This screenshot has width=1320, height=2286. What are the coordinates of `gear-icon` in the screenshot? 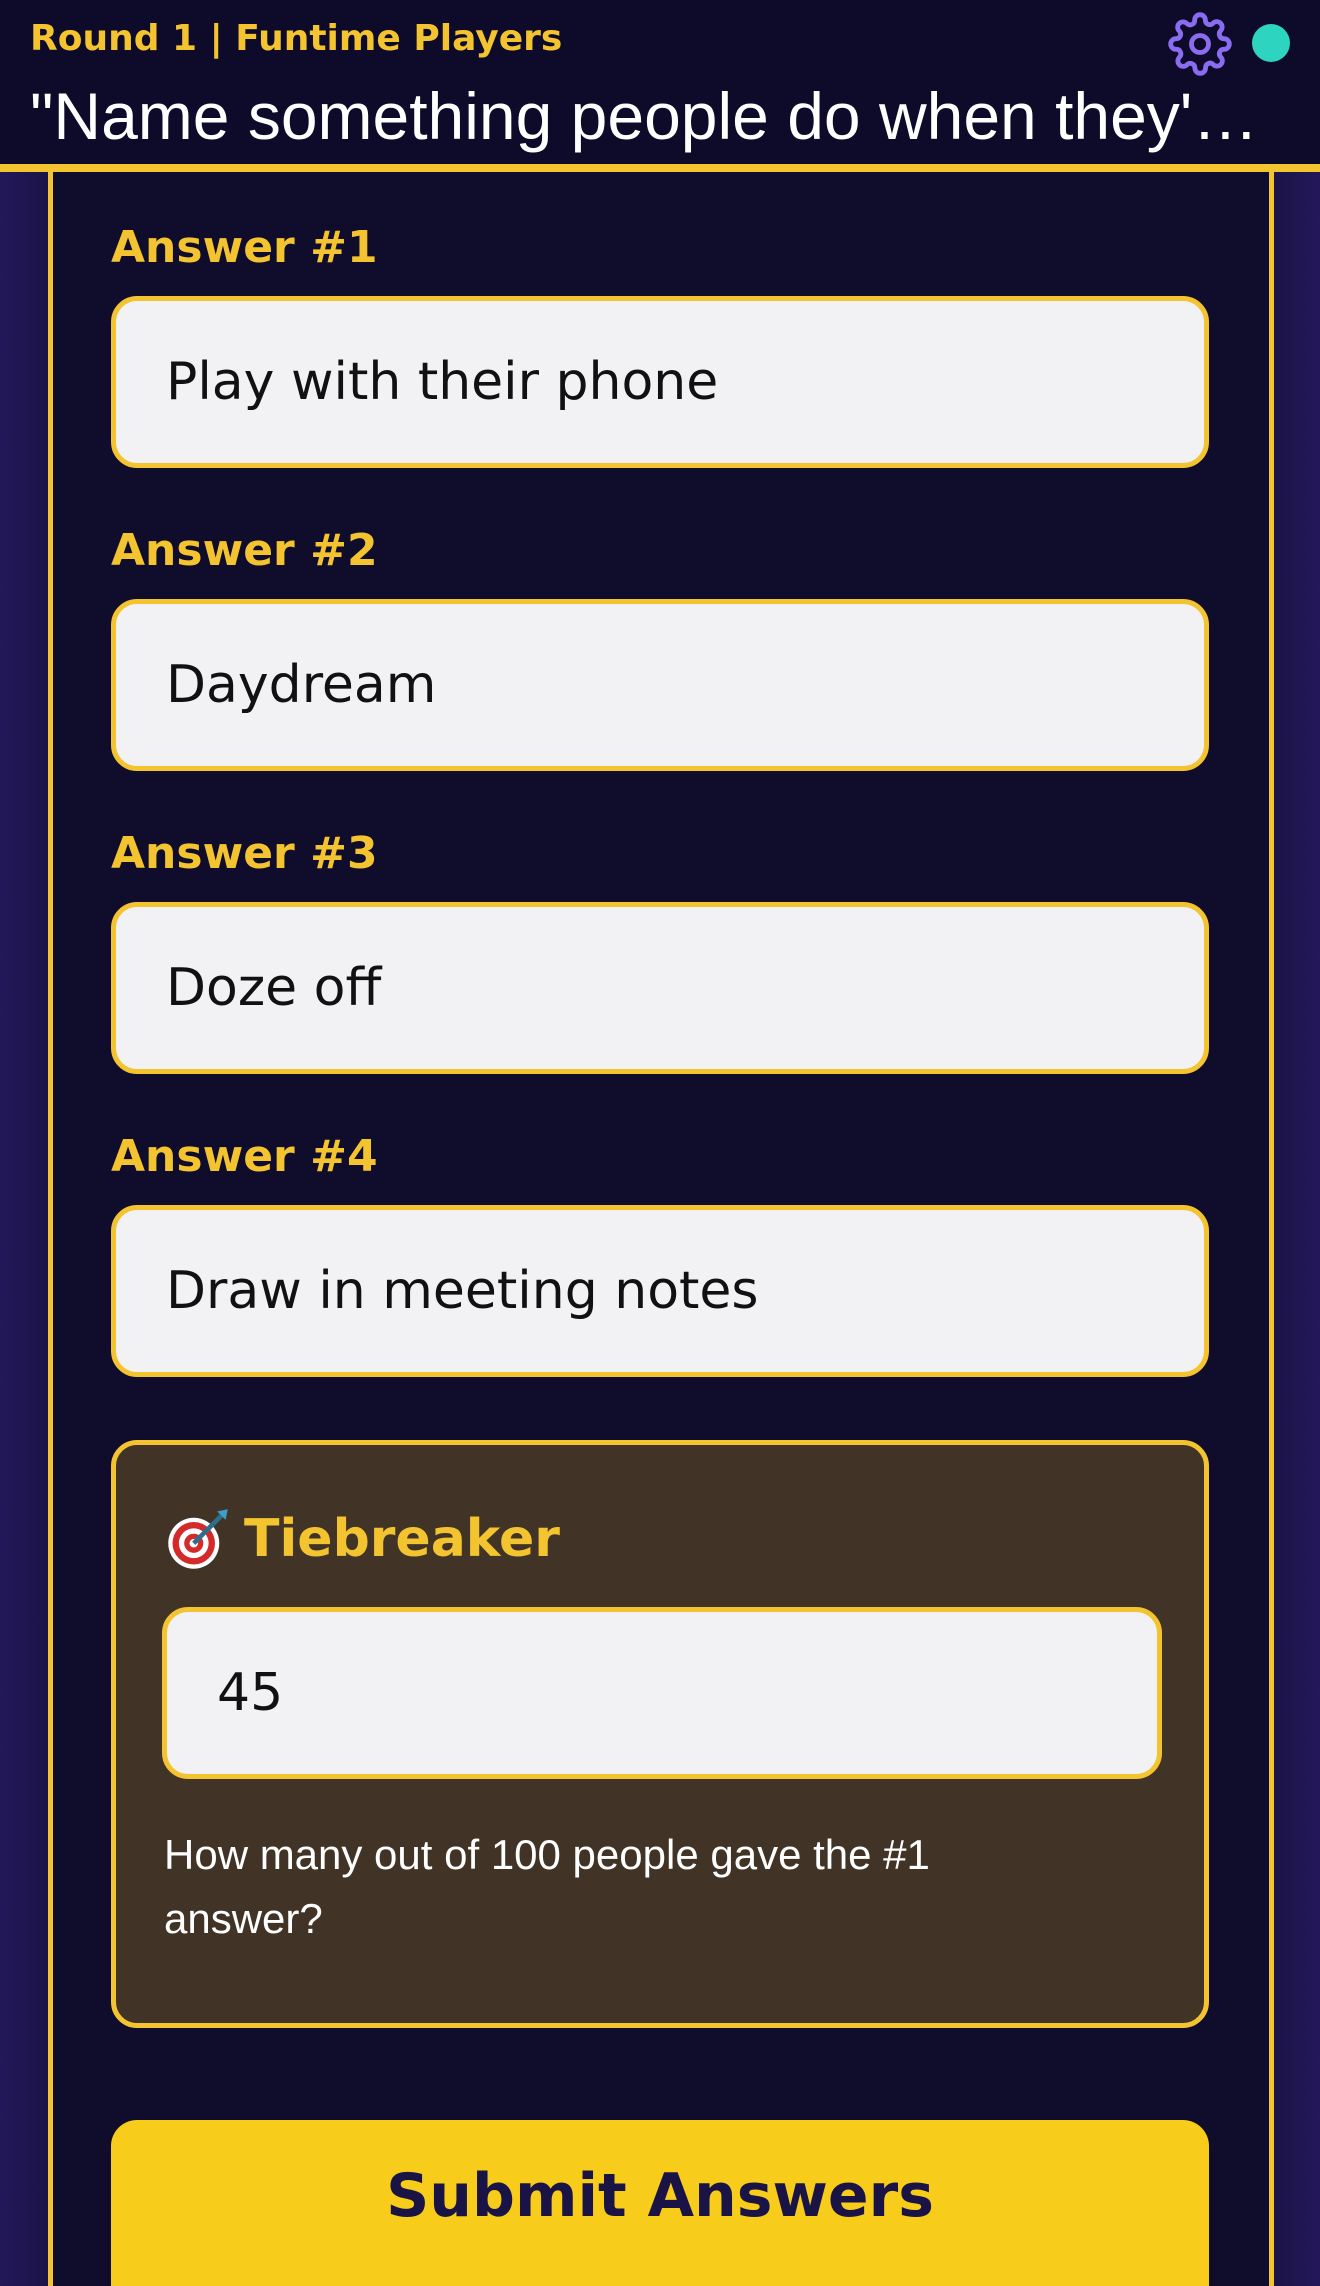 It's located at (1200, 44).